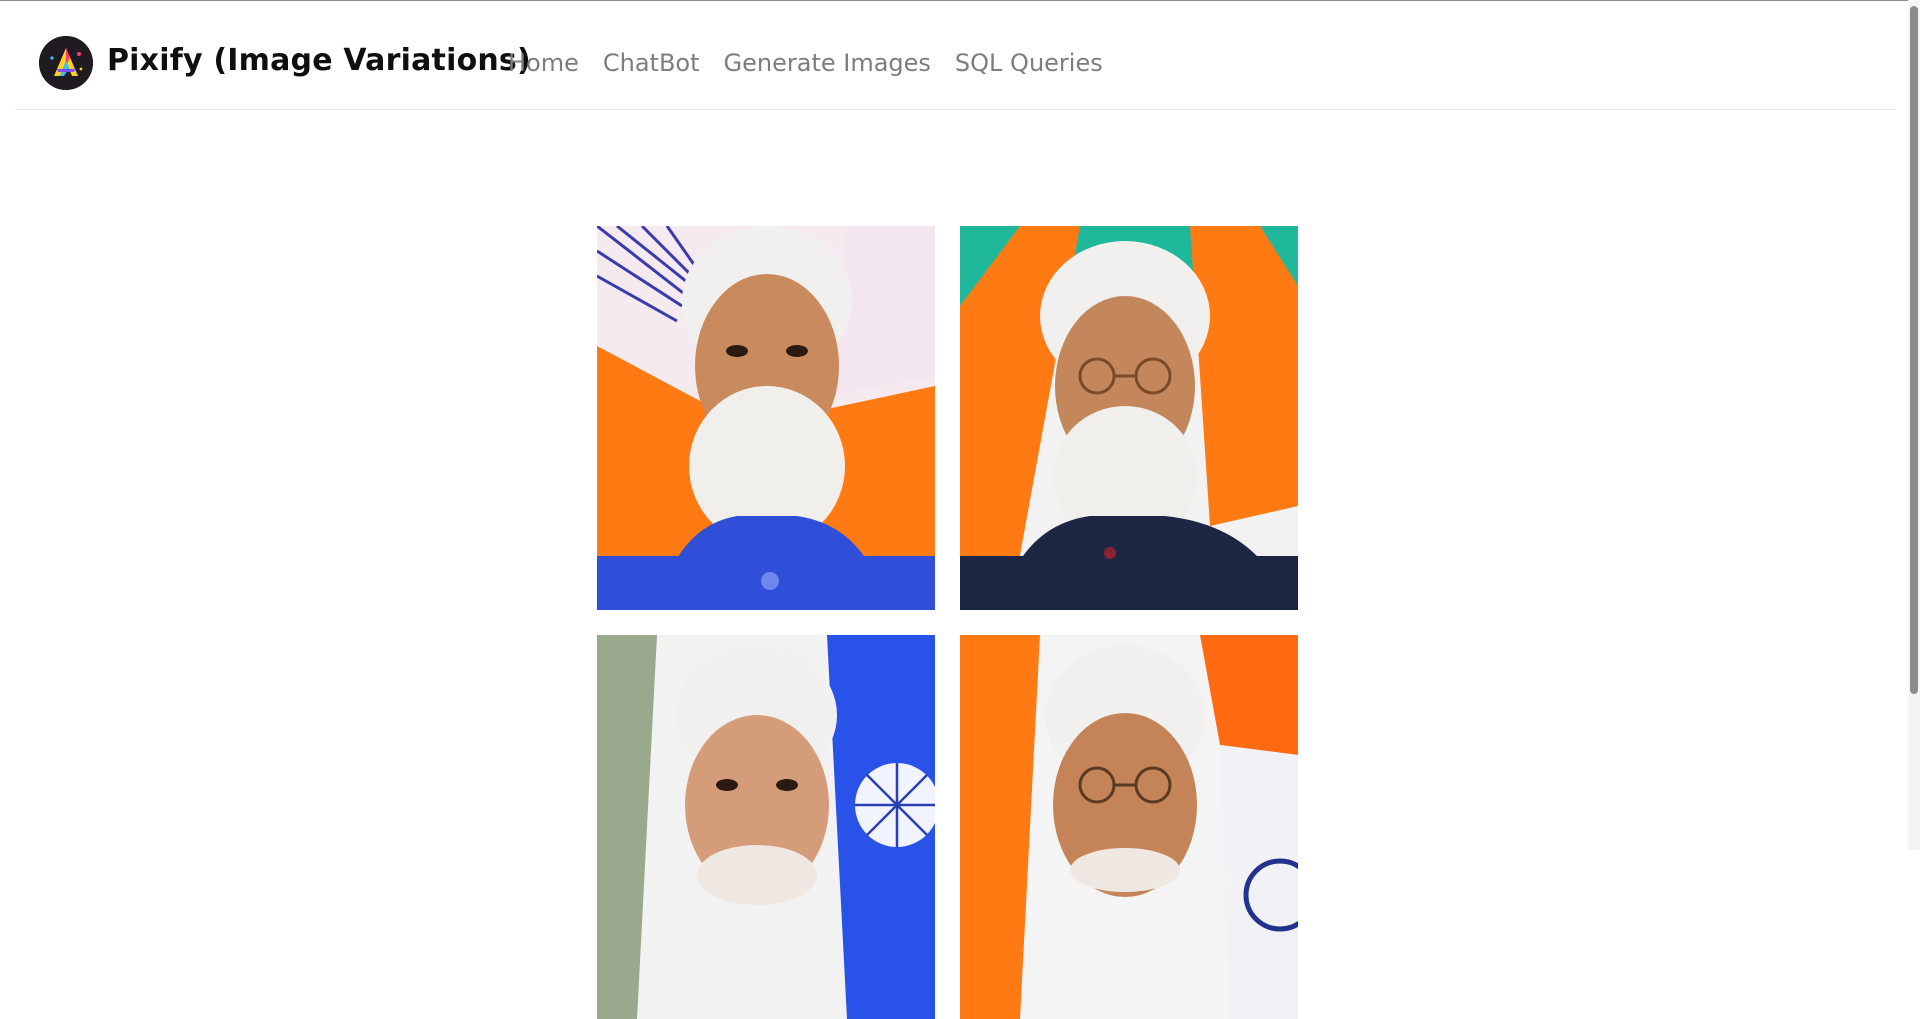  I want to click on scrollbar-thumb, so click(1914, 350).